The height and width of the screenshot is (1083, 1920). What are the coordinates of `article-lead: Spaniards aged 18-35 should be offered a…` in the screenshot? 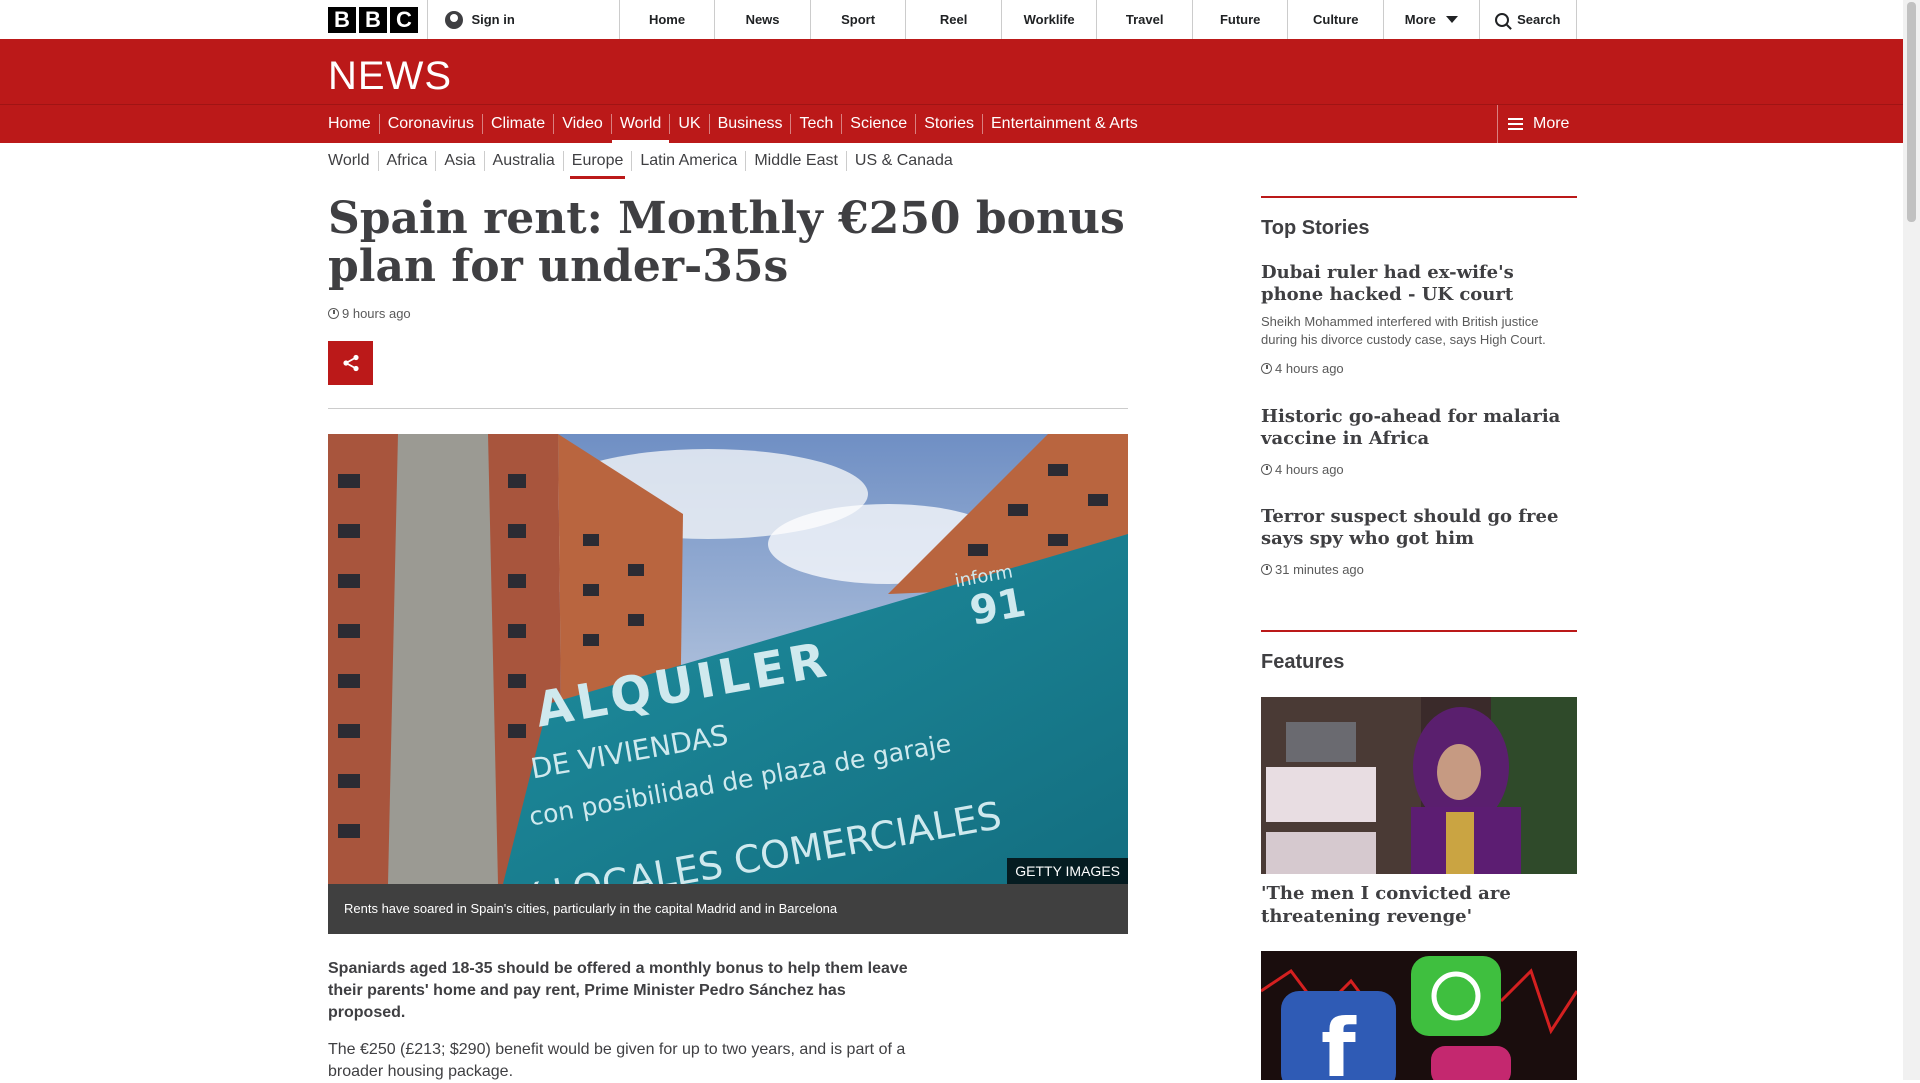 It's located at (618, 990).